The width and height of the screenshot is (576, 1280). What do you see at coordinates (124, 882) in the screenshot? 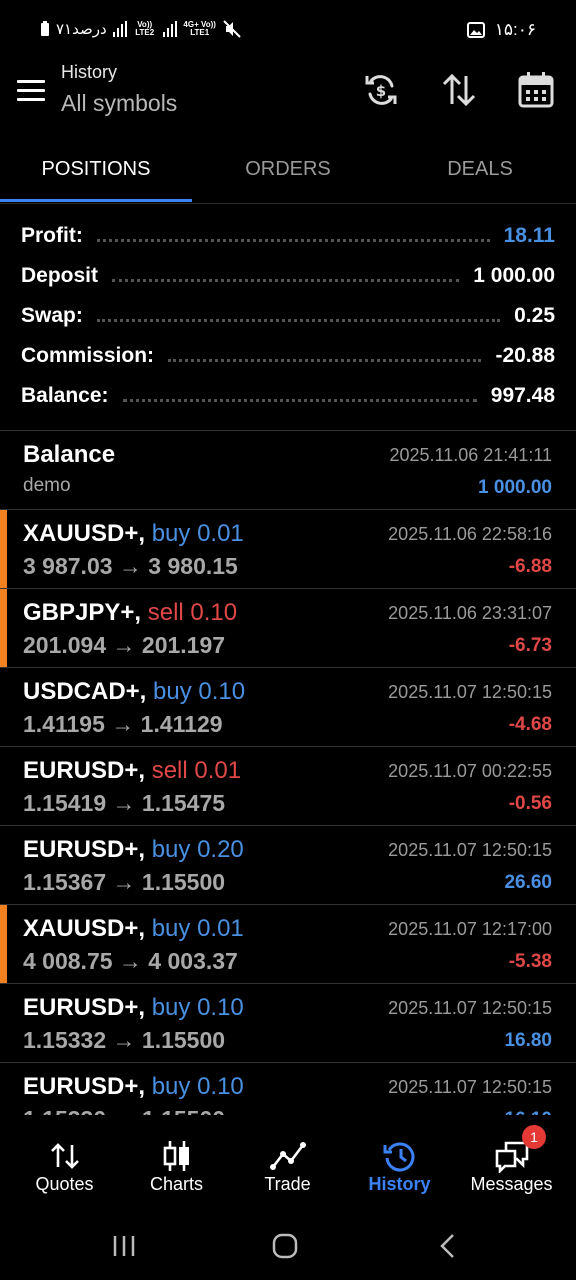
I see `position-prices: 1.15367 → 1.15500` at bounding box center [124, 882].